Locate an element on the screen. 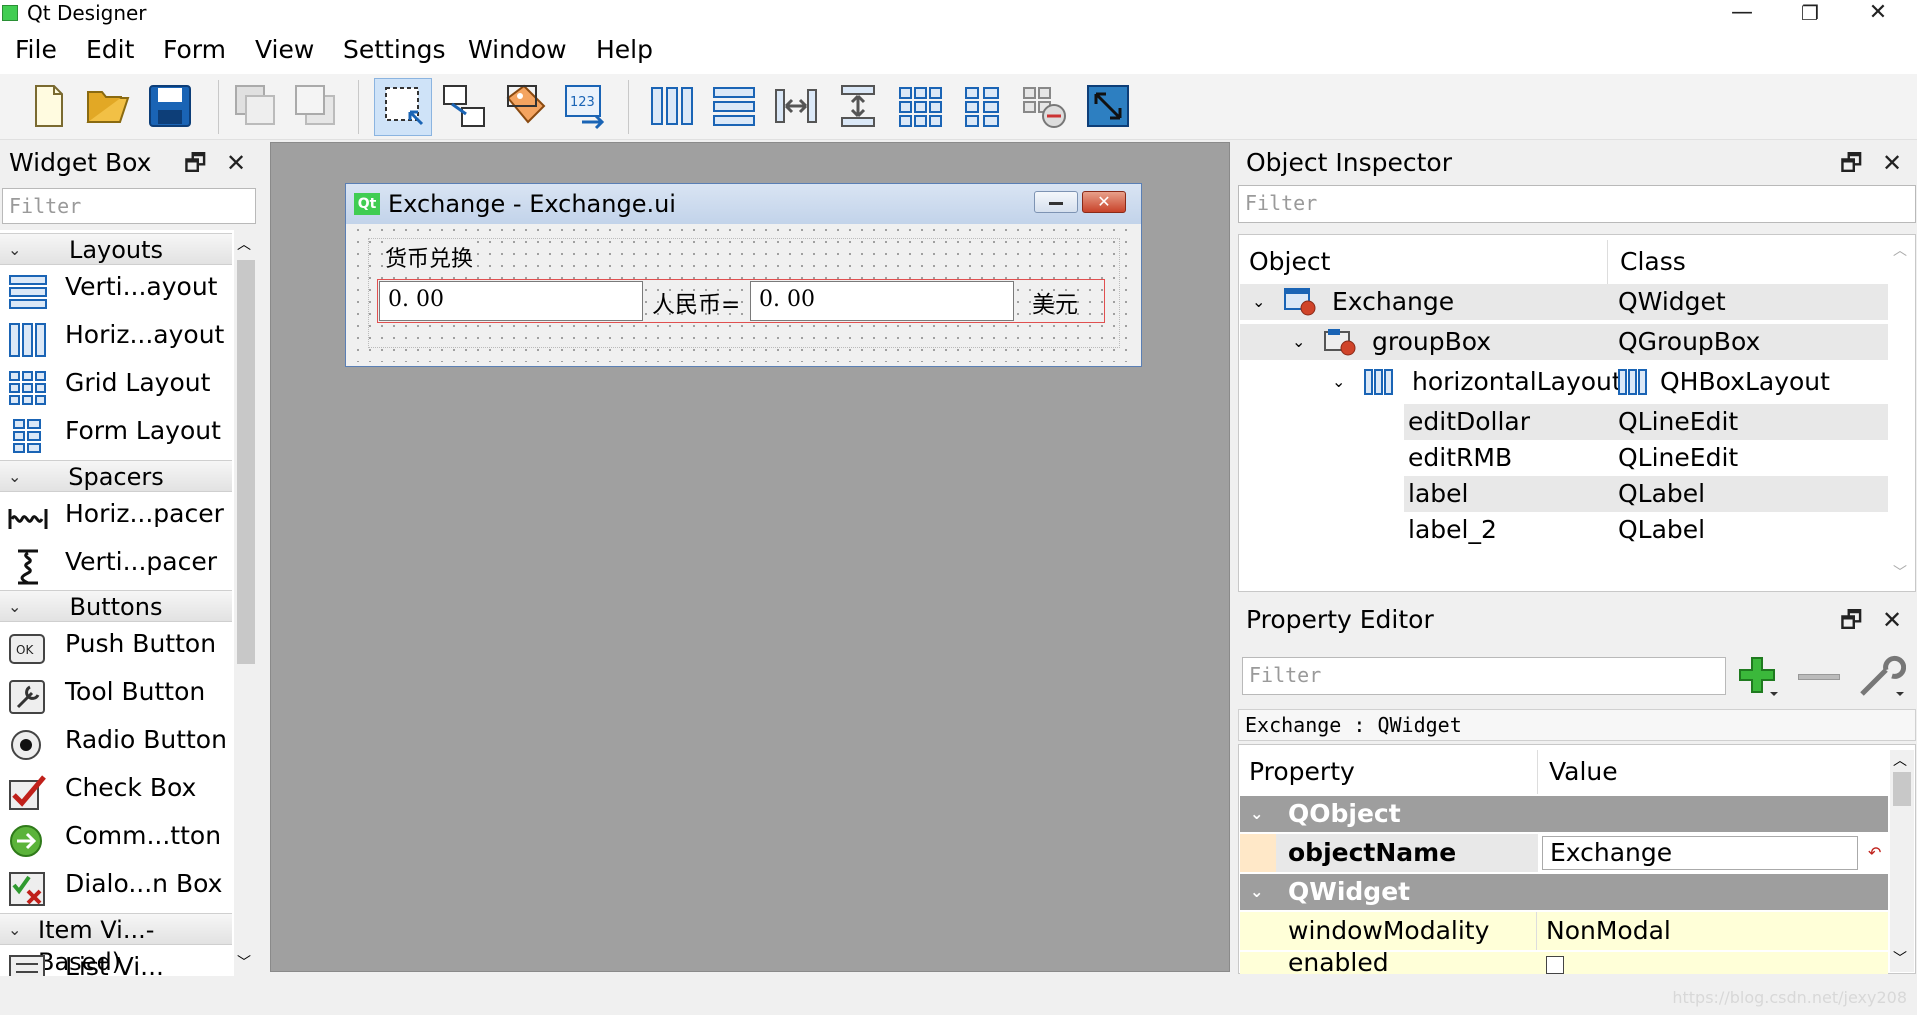 The height and width of the screenshot is (1015, 1917). layout-form-icon is located at coordinates (982, 106).